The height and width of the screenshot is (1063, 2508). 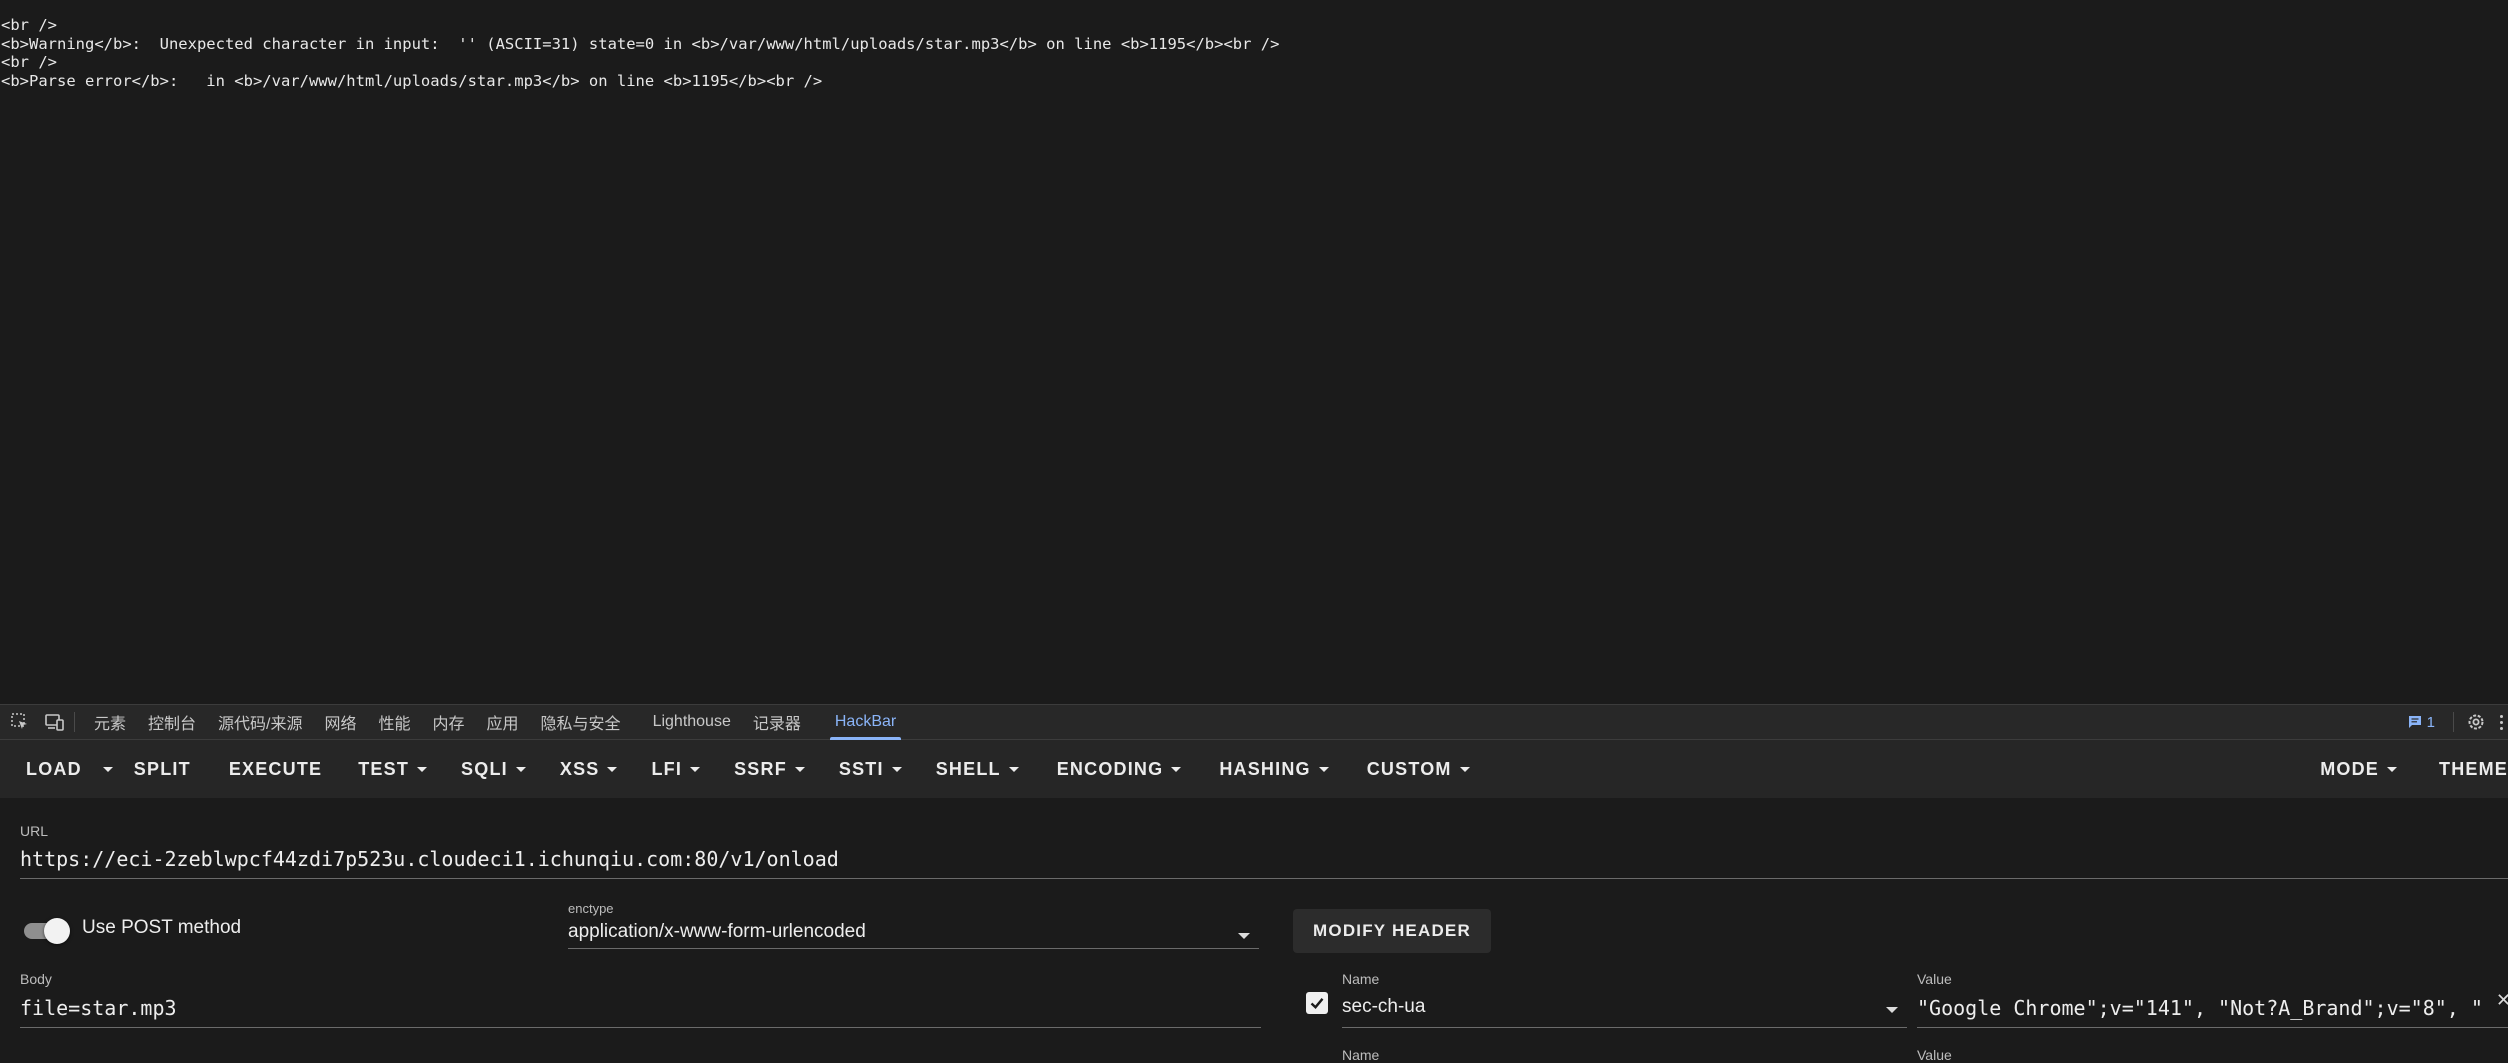 What do you see at coordinates (2431, 722) in the screenshot?
I see `issues-count: 1` at bounding box center [2431, 722].